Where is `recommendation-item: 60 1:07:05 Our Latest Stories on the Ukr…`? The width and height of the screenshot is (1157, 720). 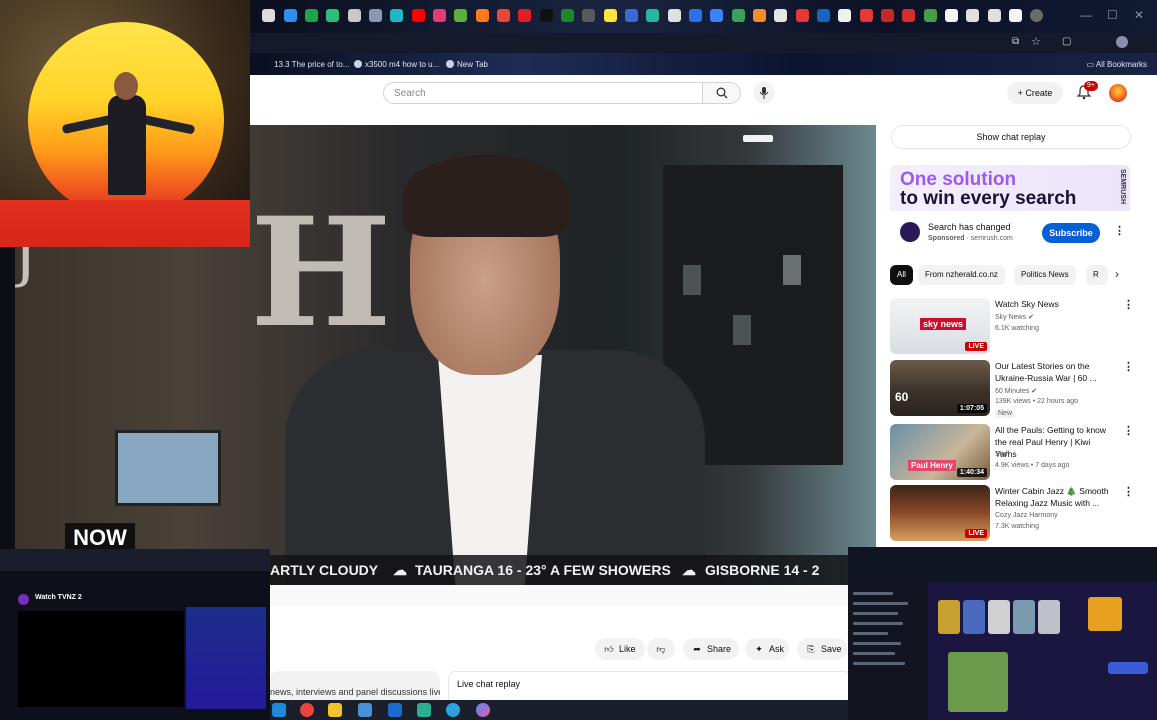
recommendation-item: 60 1:07:05 Our Latest Stories on the Ukr… is located at coordinates (1012, 389).